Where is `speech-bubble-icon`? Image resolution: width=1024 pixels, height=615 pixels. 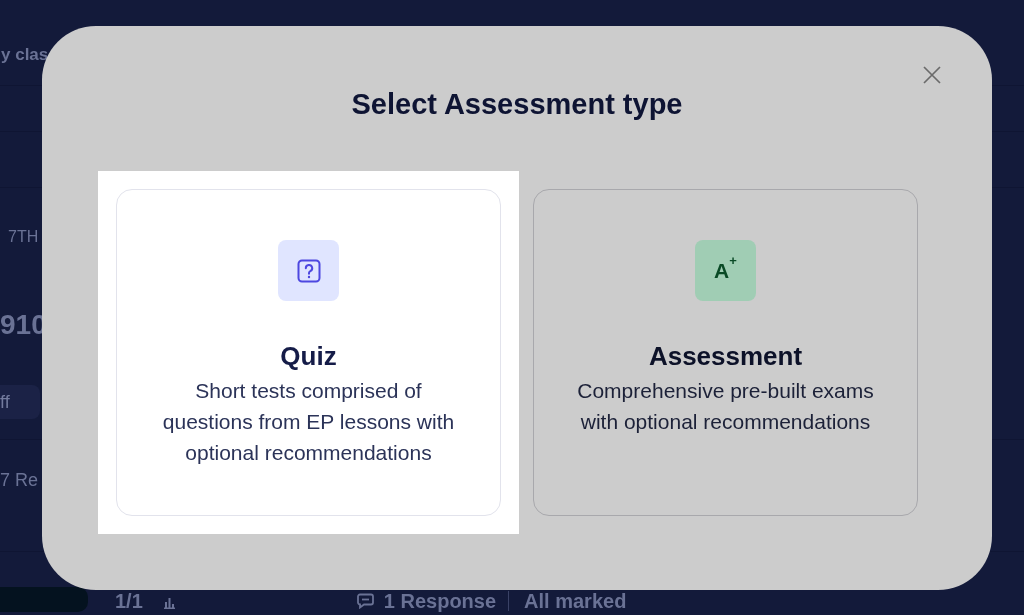
speech-bubble-icon is located at coordinates (365, 601).